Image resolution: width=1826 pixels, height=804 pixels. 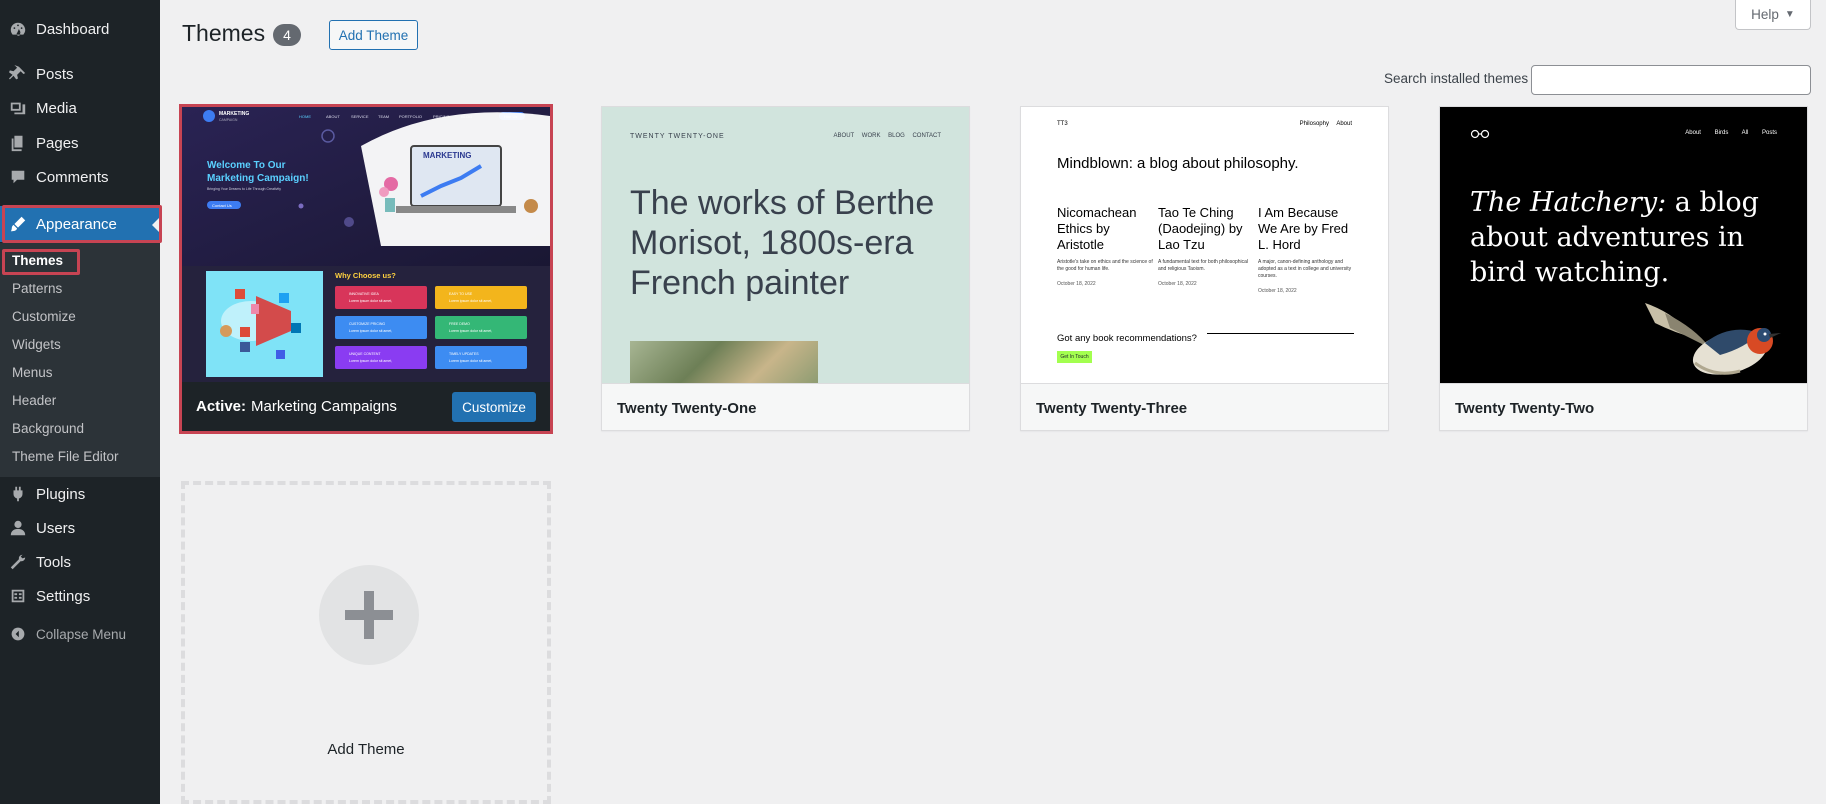 I want to click on pages-icon, so click(x=18, y=143).